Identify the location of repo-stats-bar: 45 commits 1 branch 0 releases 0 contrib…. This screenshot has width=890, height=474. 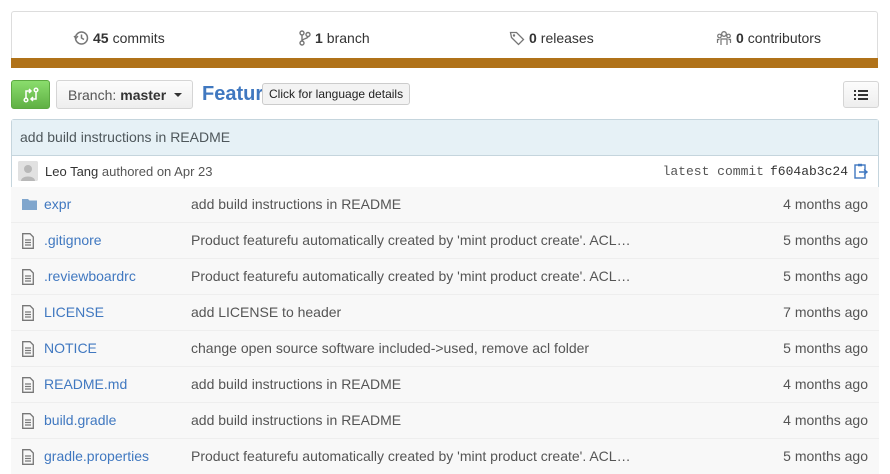
(444, 39).